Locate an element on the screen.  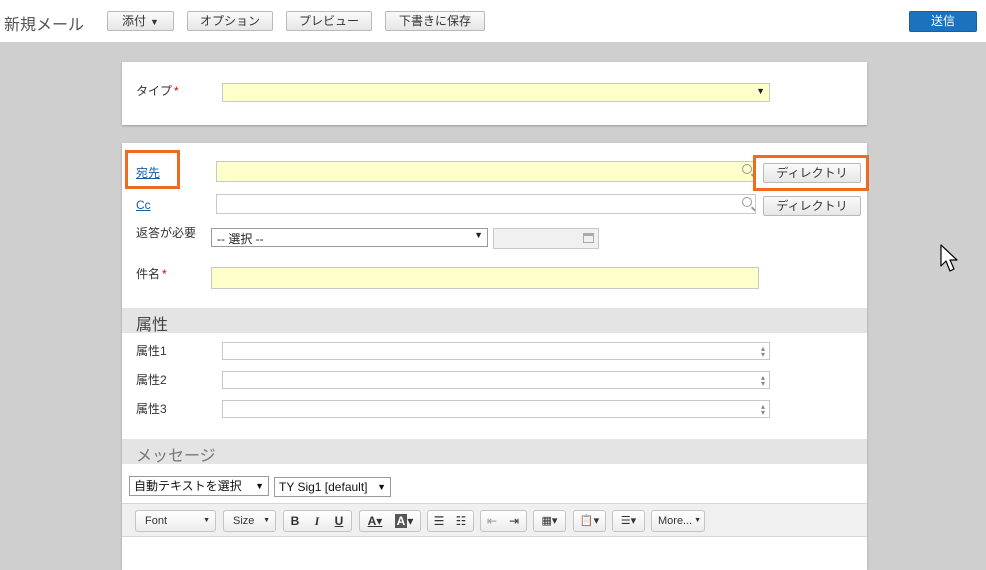
calendar-icon is located at coordinates (588, 238).